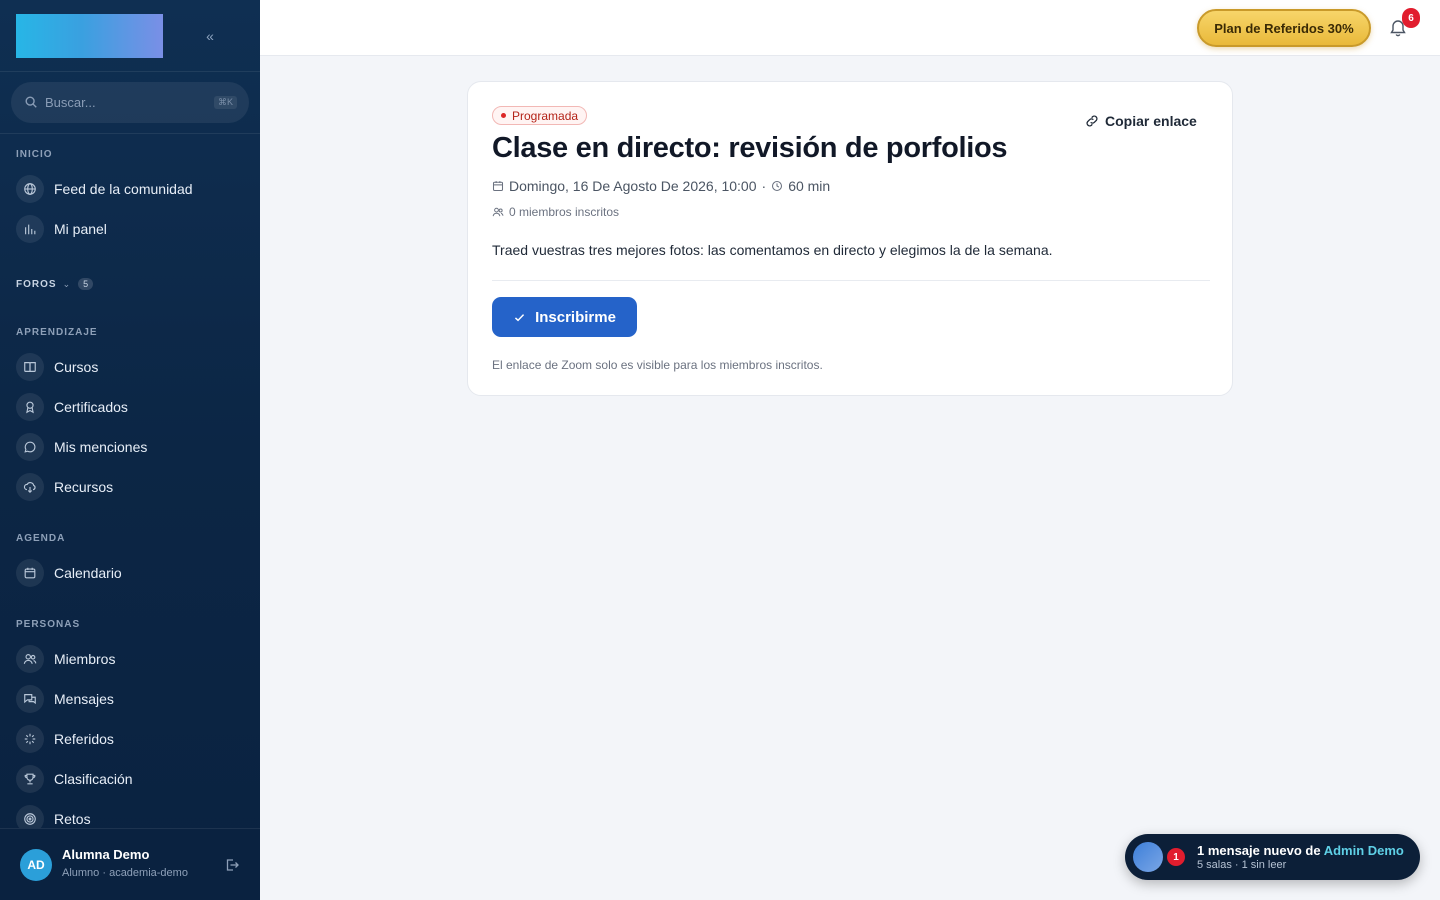 Image resolution: width=1440 pixels, height=900 pixels. I want to click on toast-title: 1 mensaje nuevo de Admin Demo, so click(1300, 850).